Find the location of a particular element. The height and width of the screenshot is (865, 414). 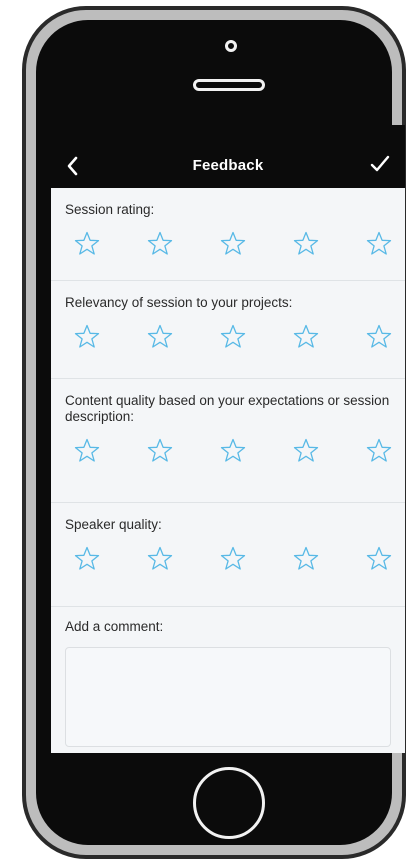

home-button is located at coordinates (229, 803).